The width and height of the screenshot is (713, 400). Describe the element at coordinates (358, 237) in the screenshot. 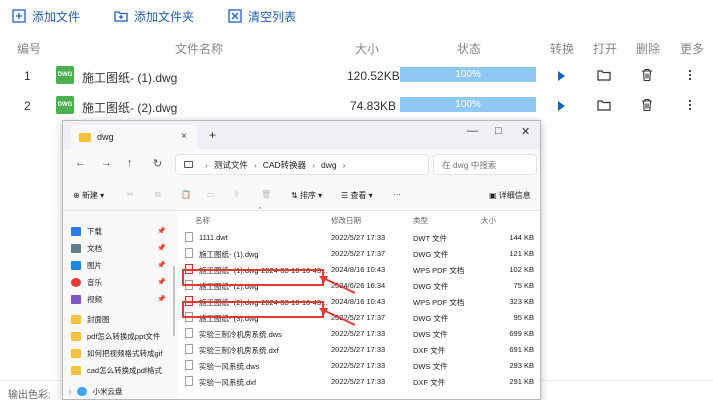

I see `file-row: 1111.dwt 2022/5/27 17:33 DWT 文件 144 KB` at that location.